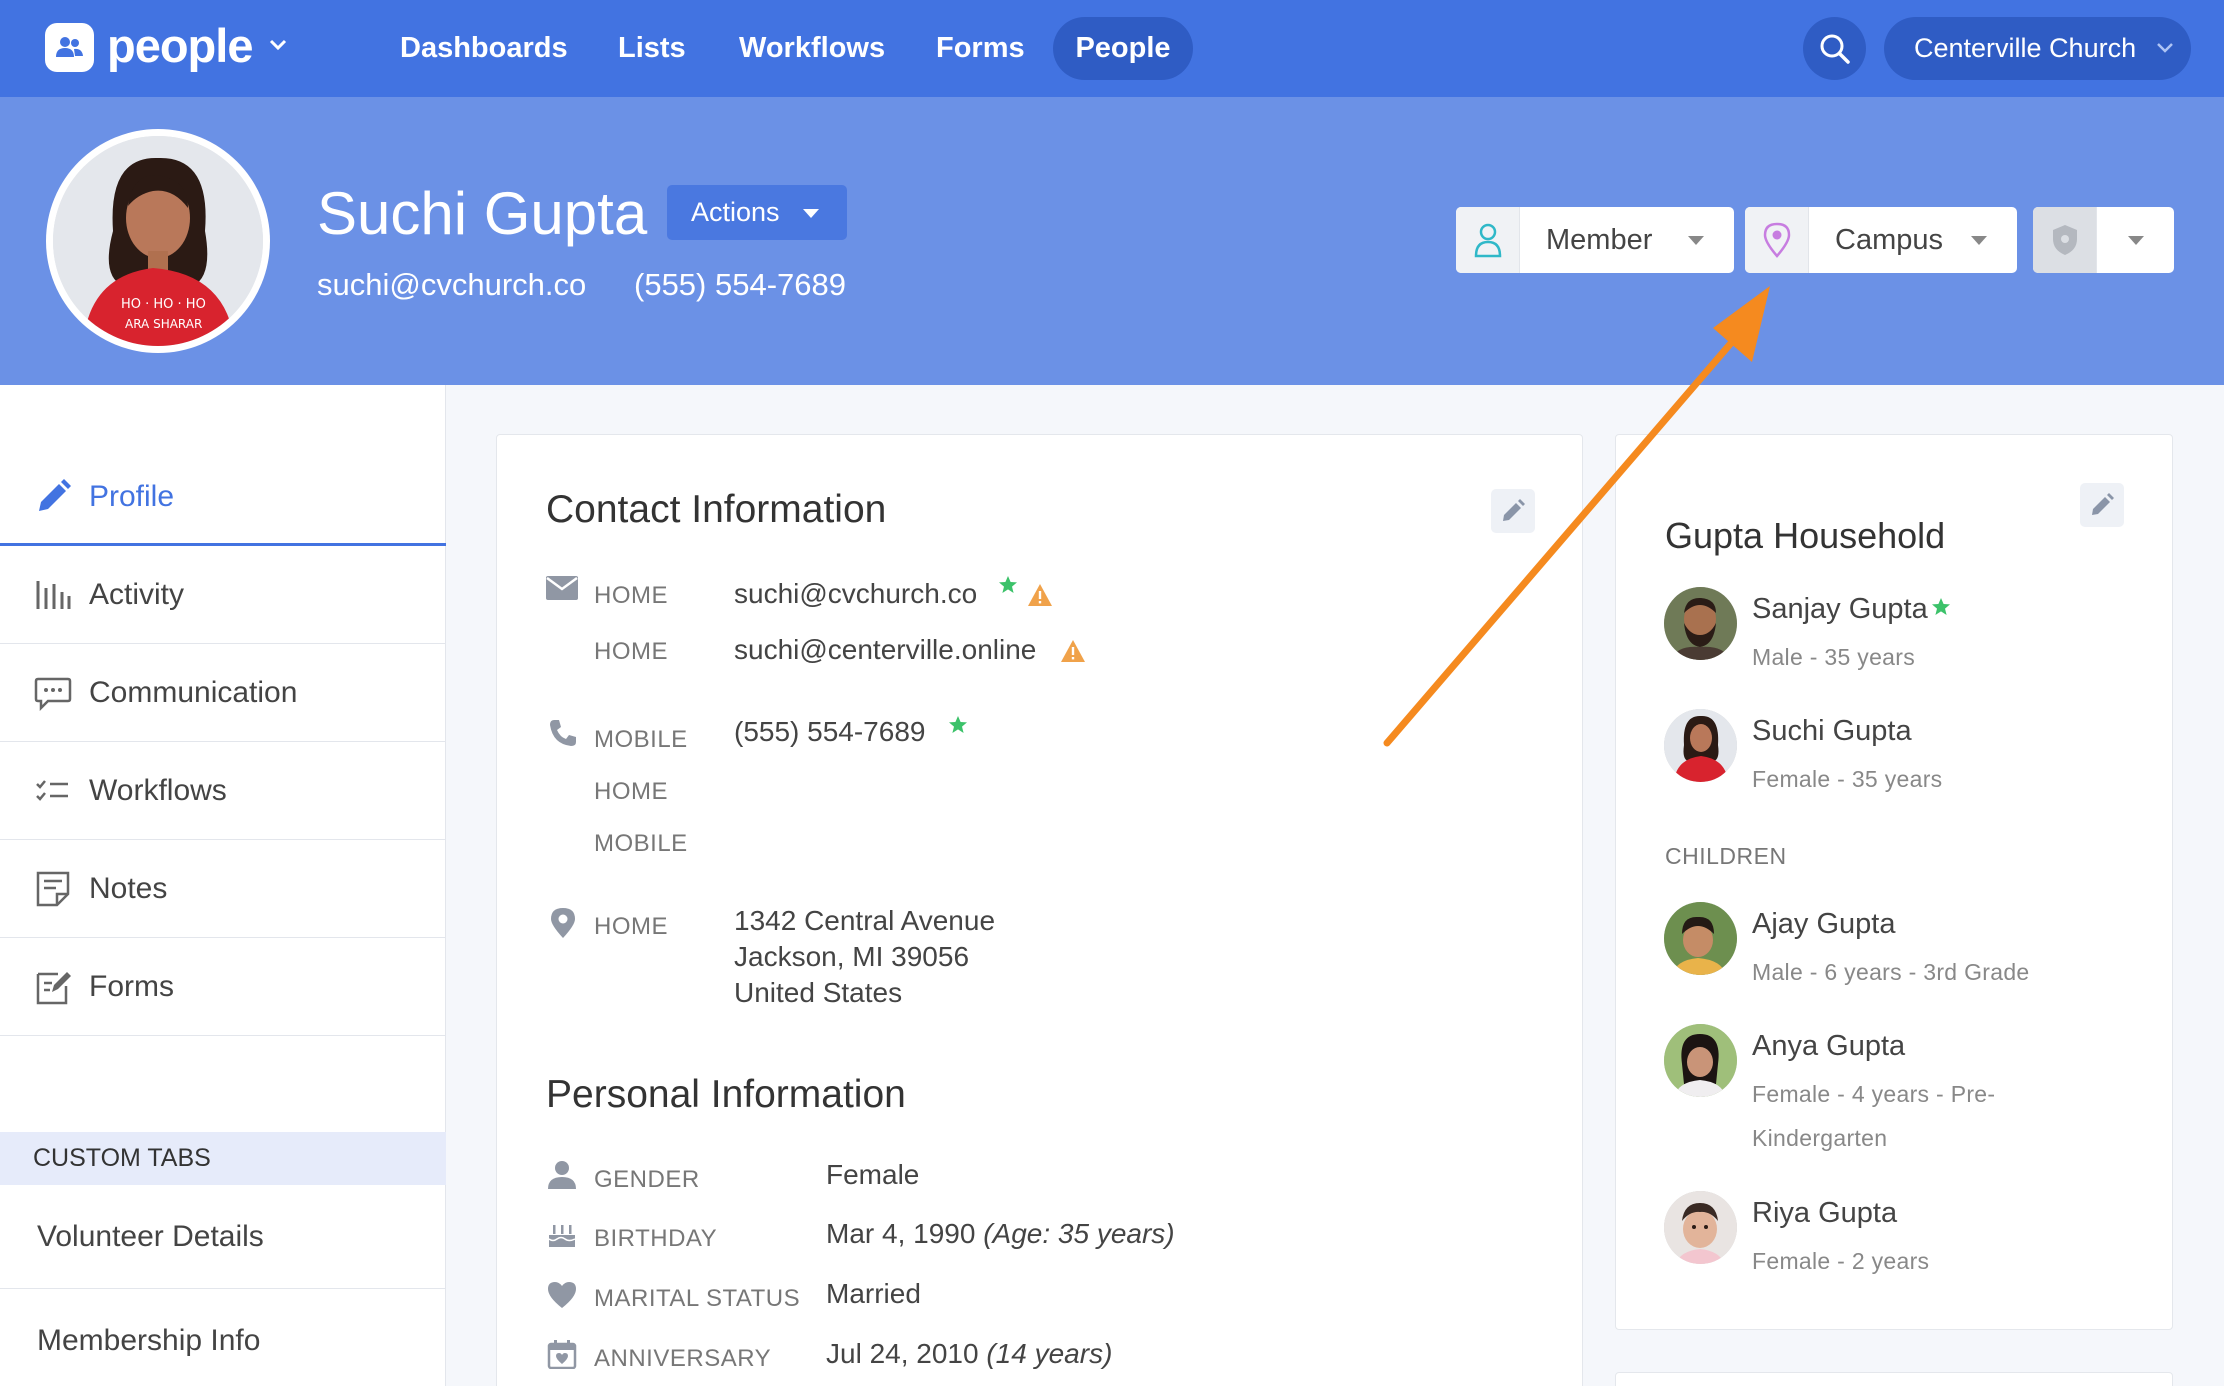  I want to click on member-name: Suchi Gupta, so click(1832, 731).